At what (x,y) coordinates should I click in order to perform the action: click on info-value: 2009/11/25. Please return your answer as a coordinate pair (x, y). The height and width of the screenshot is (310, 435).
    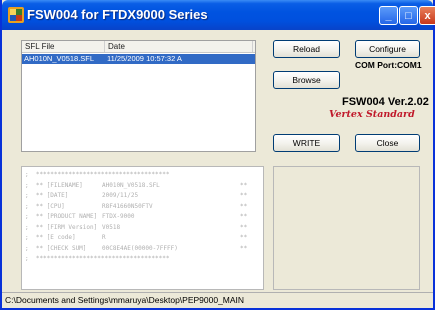
    Looking at the image, I should click on (120, 195).